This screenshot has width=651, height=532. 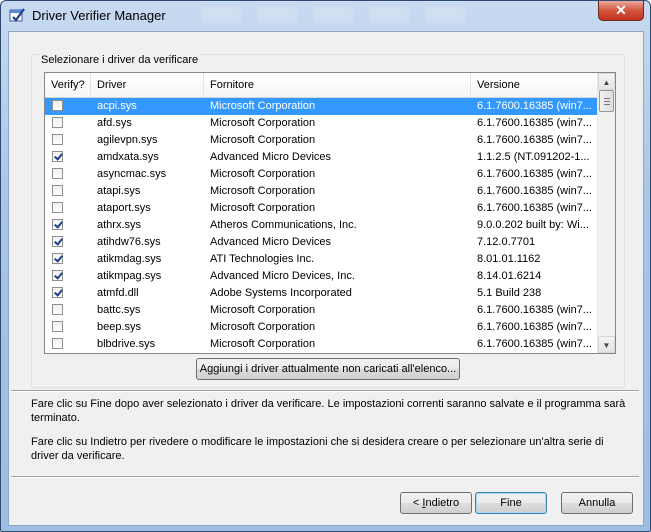 I want to click on finish-button: Fine, so click(x=511, y=503).